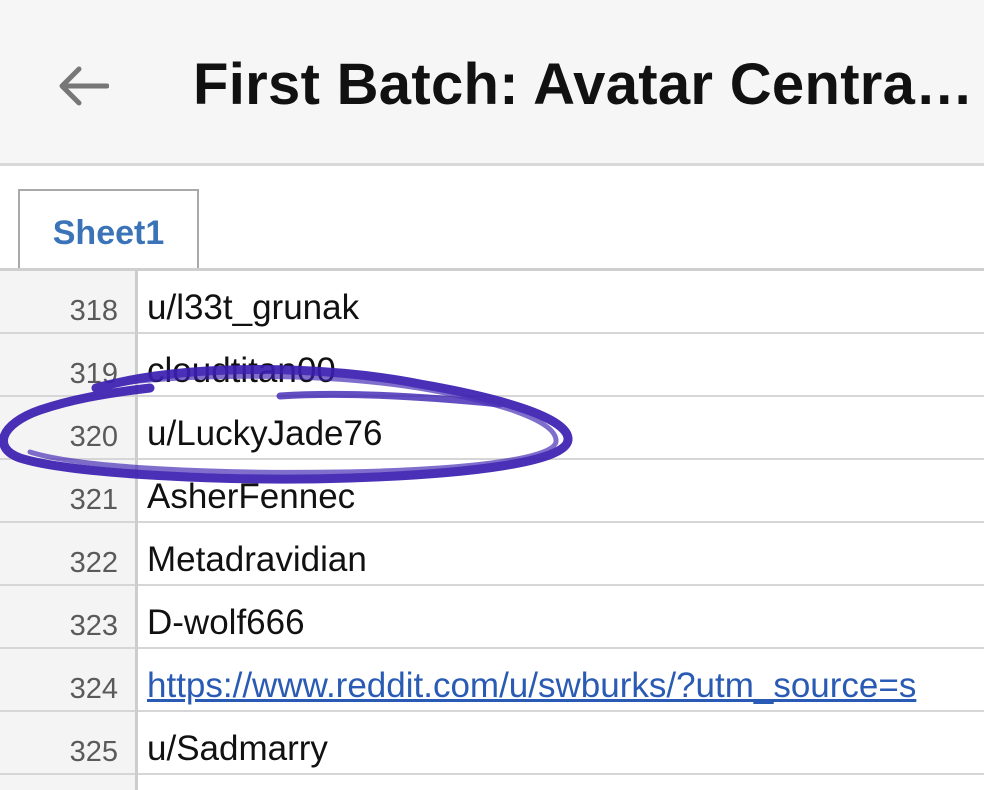 The height and width of the screenshot is (790, 984). I want to click on arrow-left-icon, so click(84, 86).